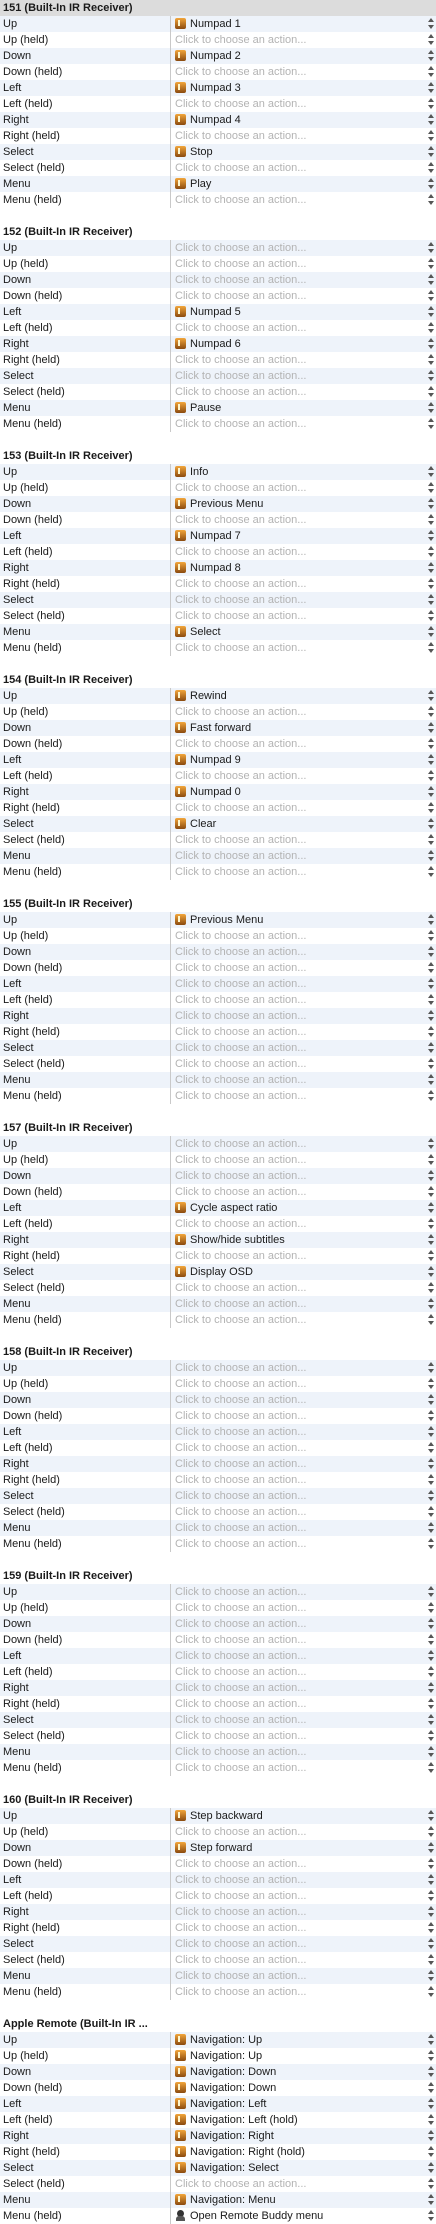  What do you see at coordinates (218, 1208) in the screenshot?
I see `mapping-row: Left Cycle aspect ratio` at bounding box center [218, 1208].